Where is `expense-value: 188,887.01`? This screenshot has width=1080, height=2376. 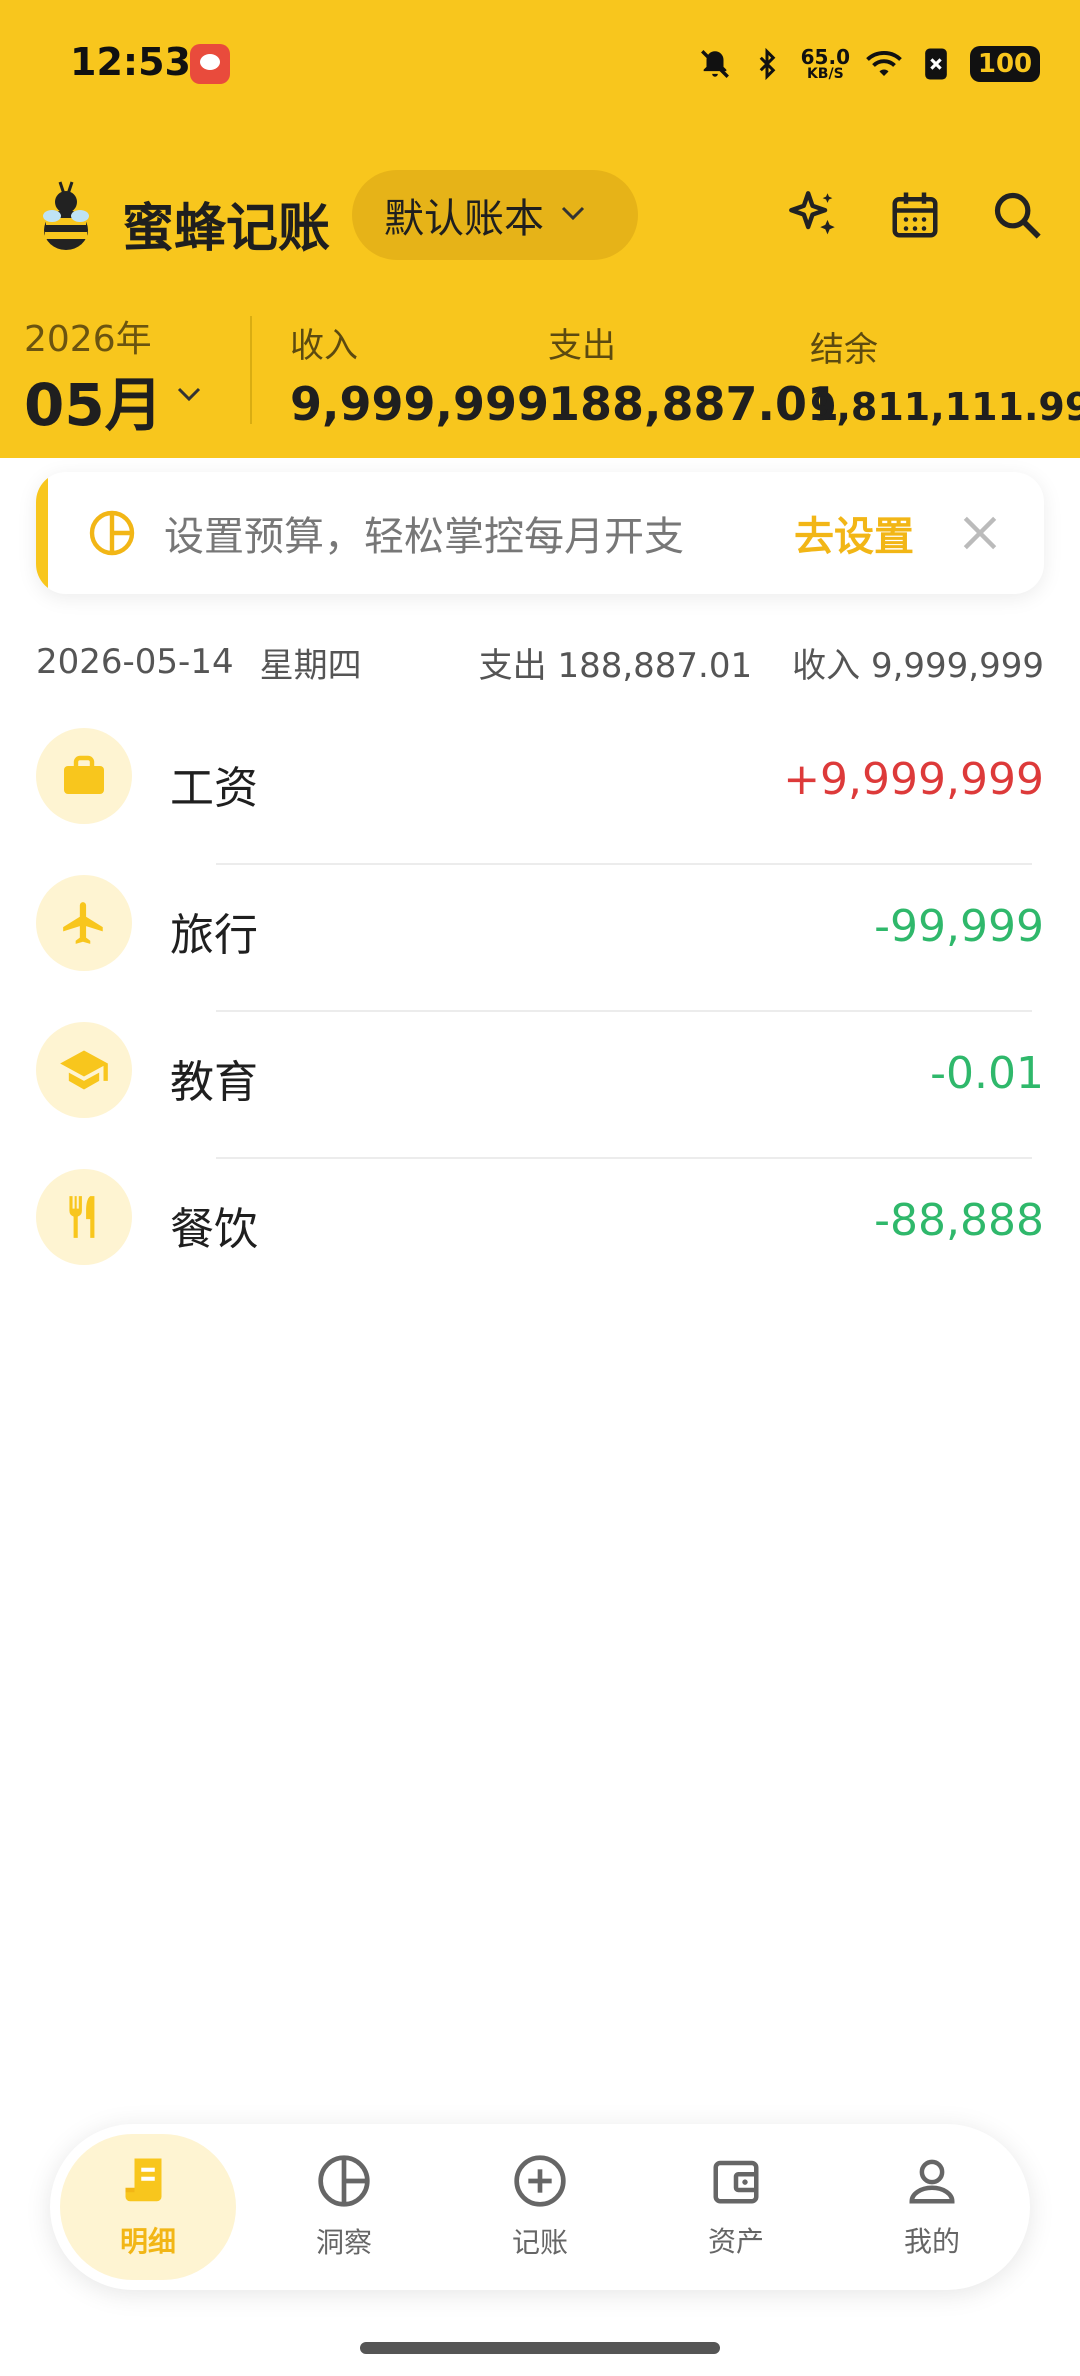 expense-value: 188,887.01 is located at coordinates (694, 404).